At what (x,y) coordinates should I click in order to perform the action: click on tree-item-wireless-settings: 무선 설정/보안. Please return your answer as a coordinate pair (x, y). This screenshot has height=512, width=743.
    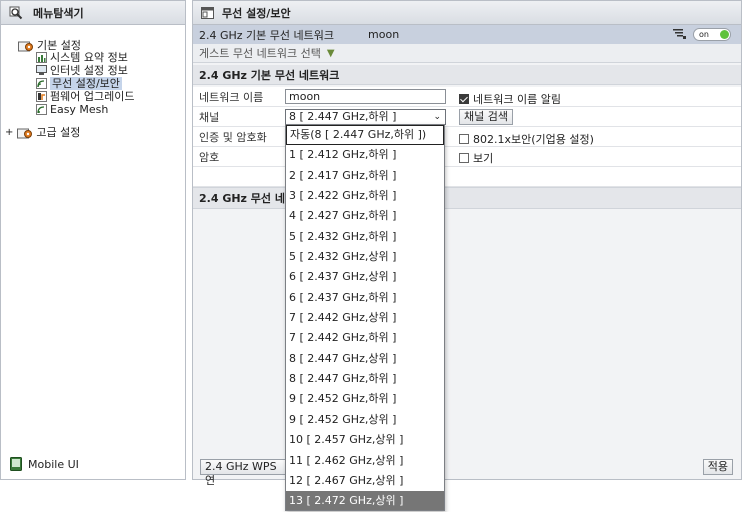
    Looking at the image, I should click on (79, 83).